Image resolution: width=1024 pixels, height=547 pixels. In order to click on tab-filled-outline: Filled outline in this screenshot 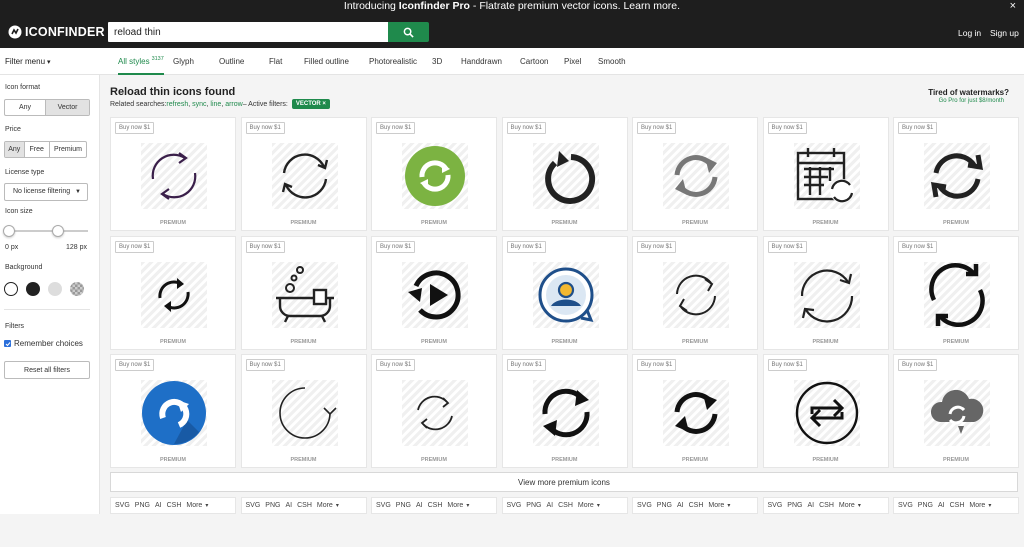, I will do `click(326, 61)`.